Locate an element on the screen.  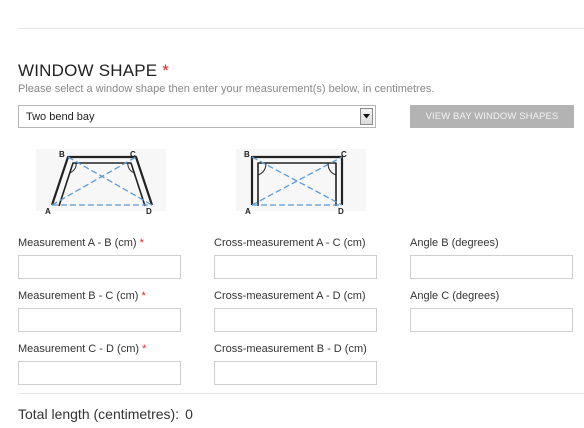
measurement-cd-label: Measurement C - D (cm) * is located at coordinates (82, 349).